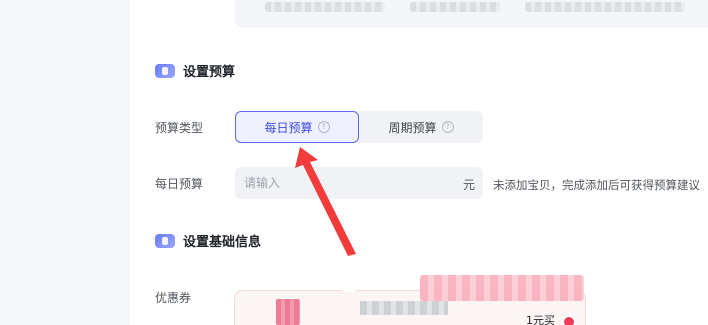 This screenshot has height=325, width=708. I want to click on budget-section-title: 设置预算, so click(195, 70).